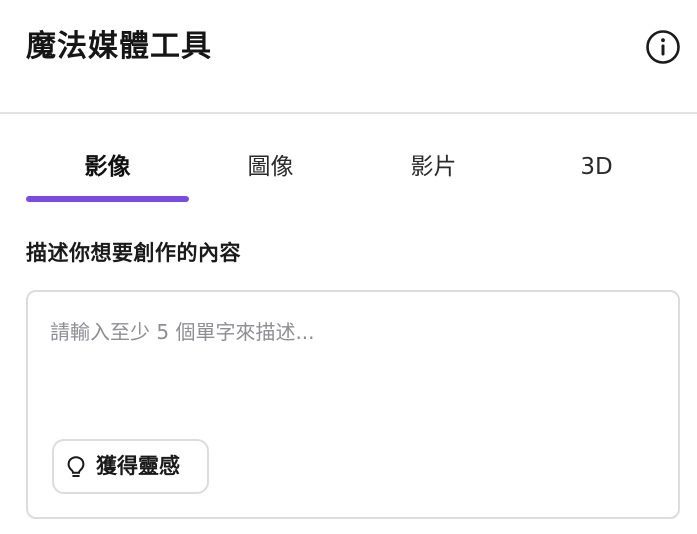 The height and width of the screenshot is (534, 697). What do you see at coordinates (107, 170) in the screenshot?
I see `tab-image: 影像` at bounding box center [107, 170].